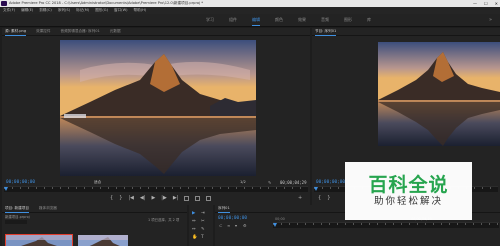  Describe the element at coordinates (94, 225) in the screenshot. I see `project-panel: 项目: 新建项目 媒体浏览器 新建项目.prproj 1 项已选择，共 2 项` at that location.